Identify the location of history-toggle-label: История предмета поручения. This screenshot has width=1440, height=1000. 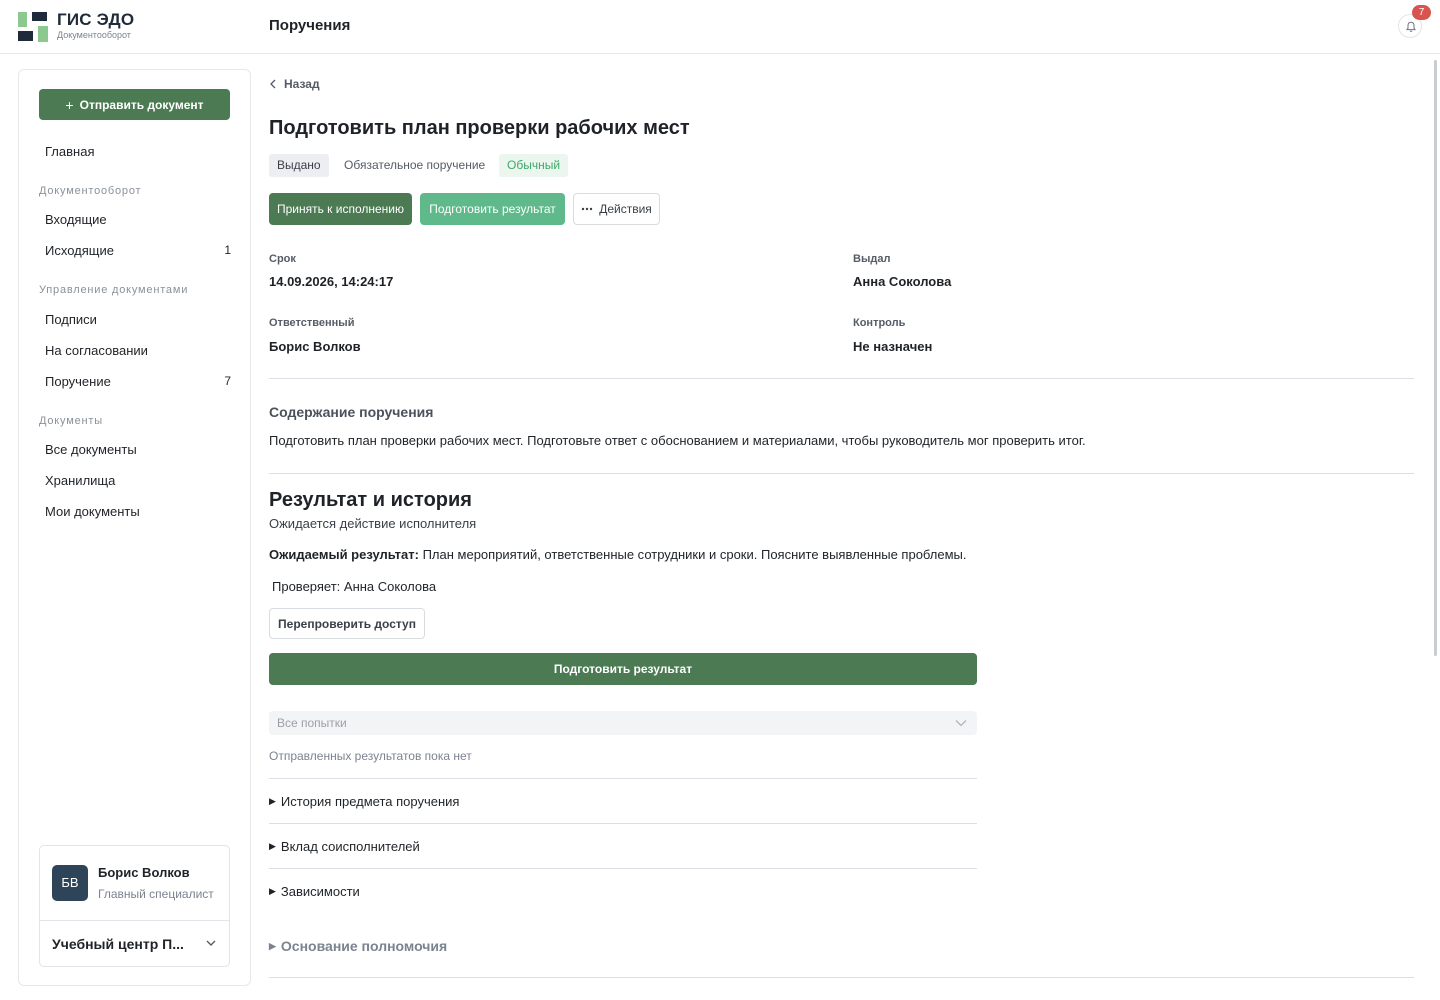
(370, 801).